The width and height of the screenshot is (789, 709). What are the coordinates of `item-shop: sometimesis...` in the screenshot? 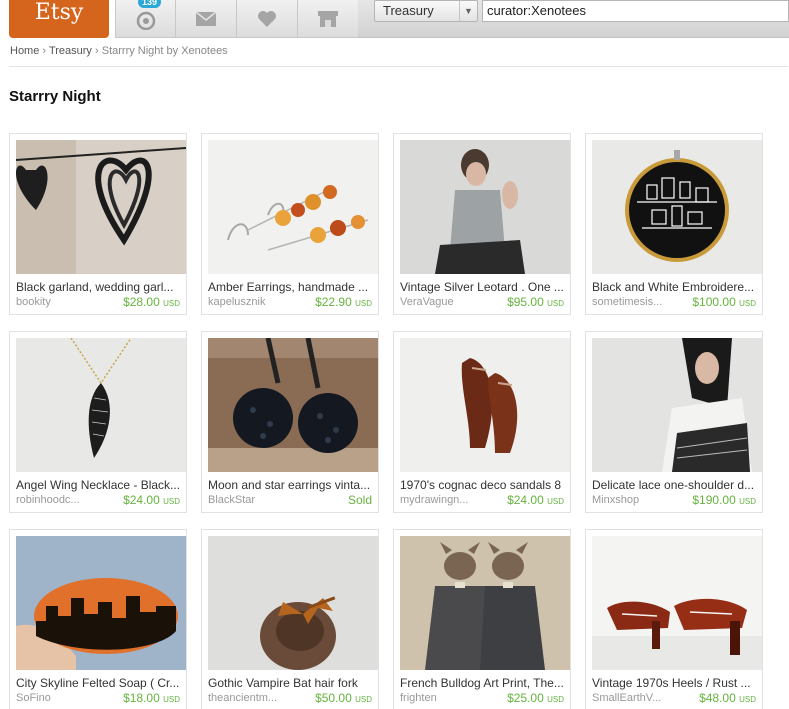 It's located at (634, 302).